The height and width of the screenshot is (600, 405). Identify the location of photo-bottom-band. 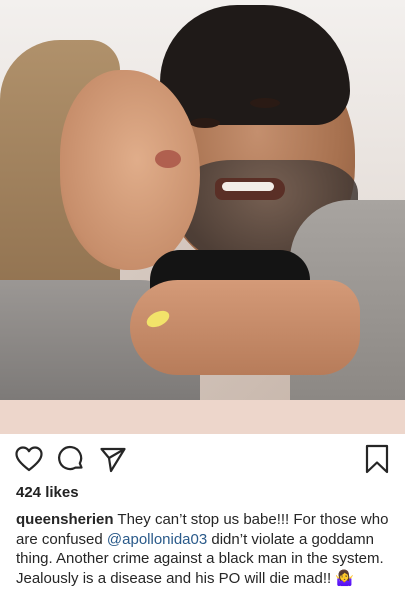
(202, 417).